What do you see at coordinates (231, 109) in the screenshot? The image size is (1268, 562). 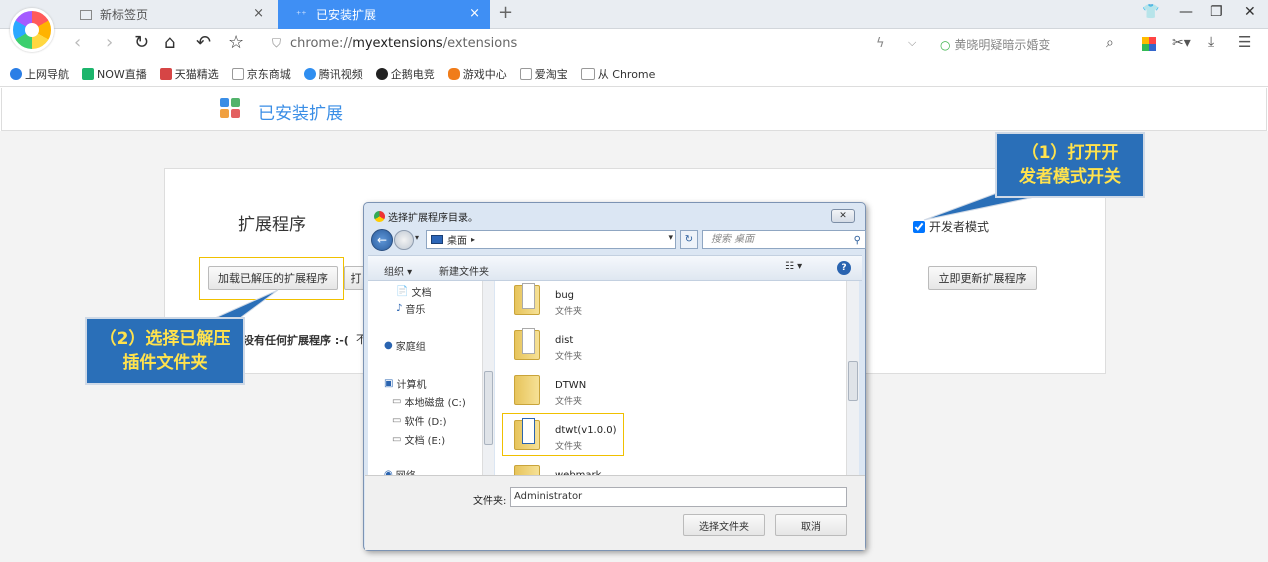 I see `extensions-icon` at bounding box center [231, 109].